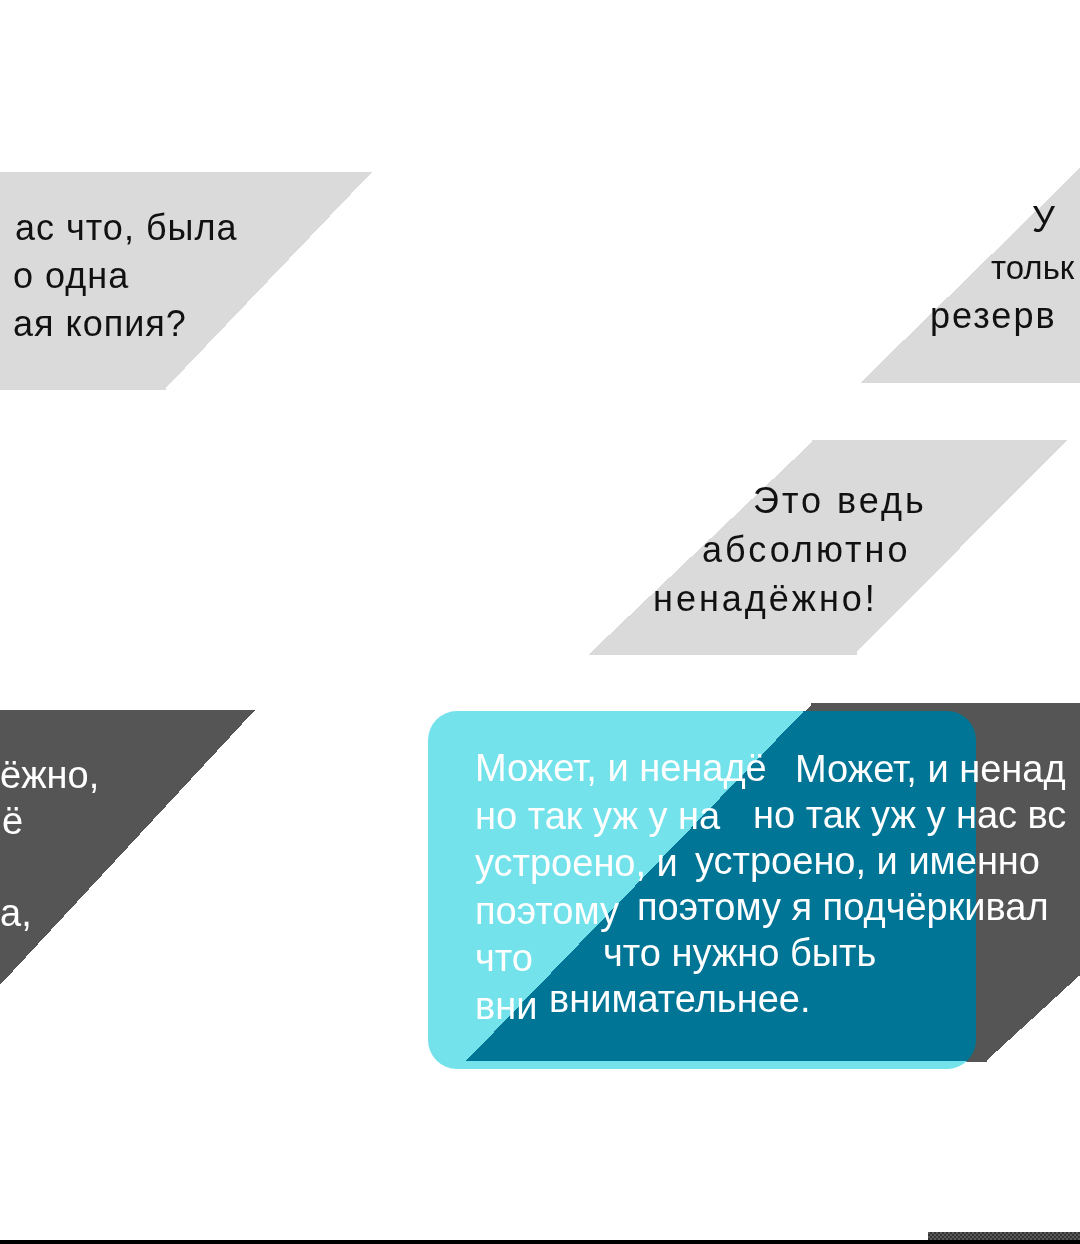  I want to click on message-line: устроено, и, so click(576, 863).